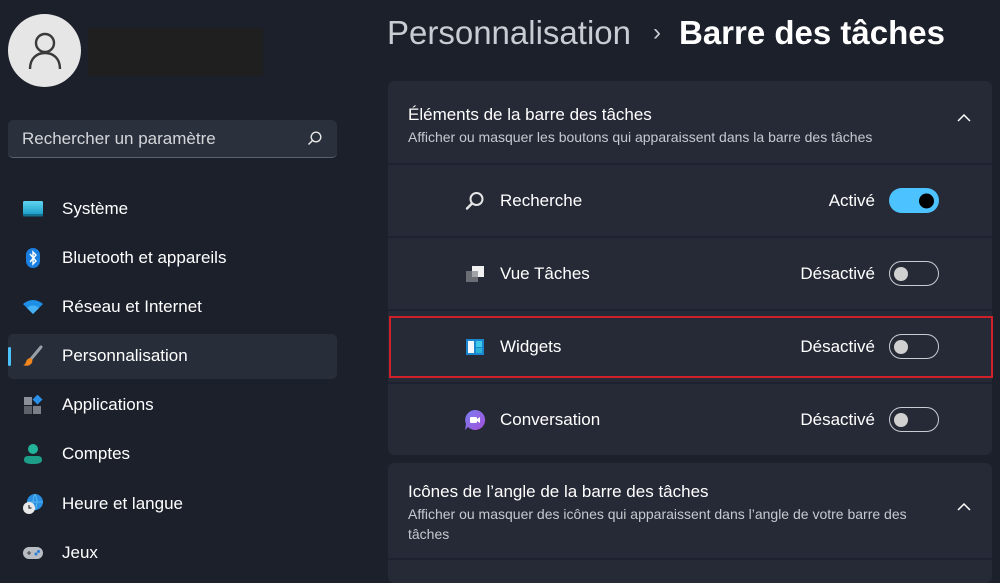  What do you see at coordinates (175, 52) in the screenshot?
I see `username-redacted` at bounding box center [175, 52].